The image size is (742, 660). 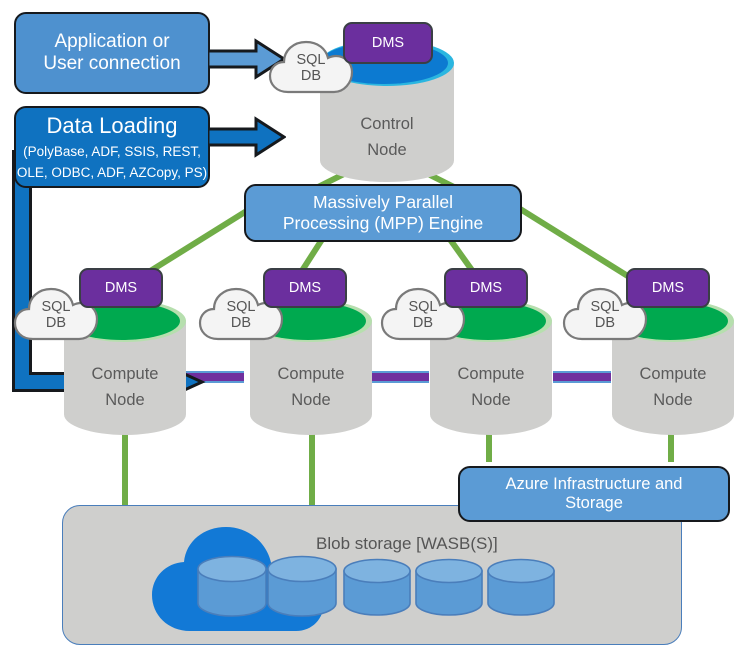 I want to click on compute-node-3-dms-chip: DMS, so click(x=486, y=288).